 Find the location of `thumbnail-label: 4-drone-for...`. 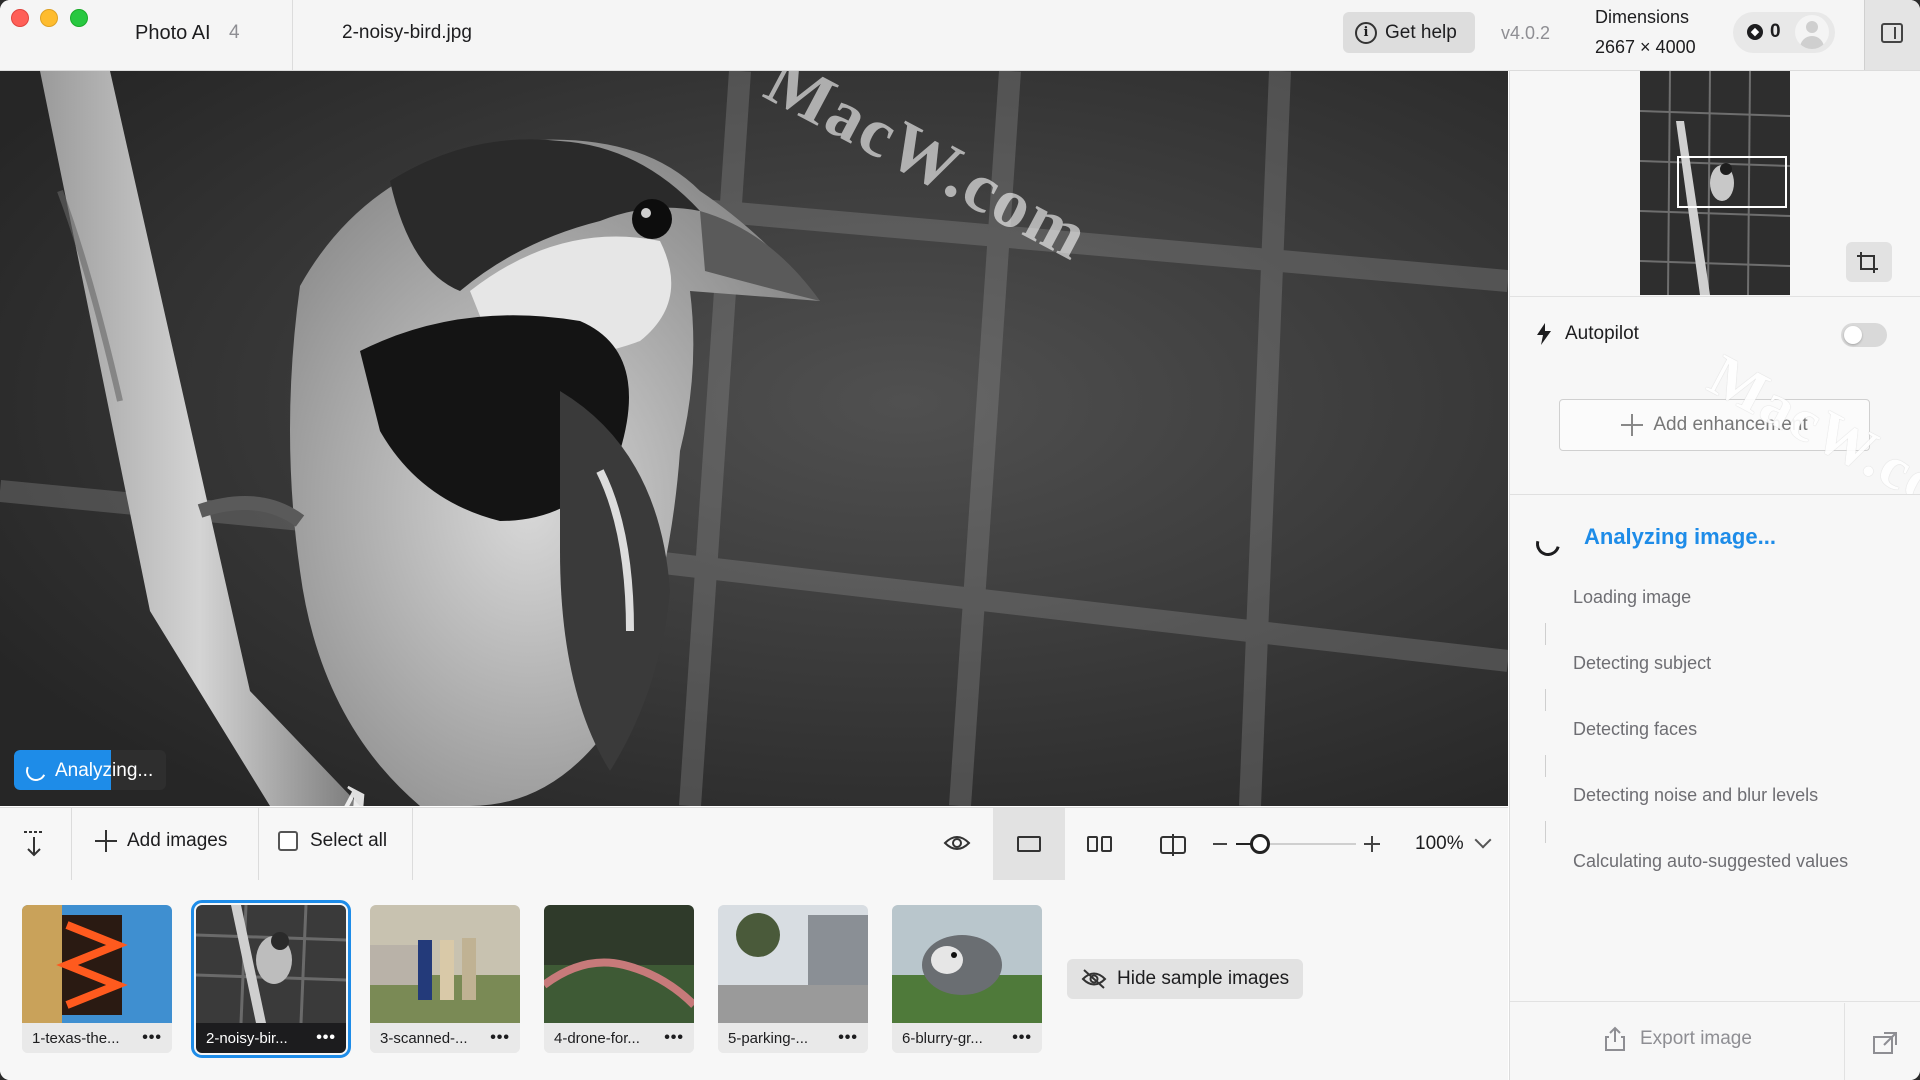

thumbnail-label: 4-drone-for... is located at coordinates (597, 1038).